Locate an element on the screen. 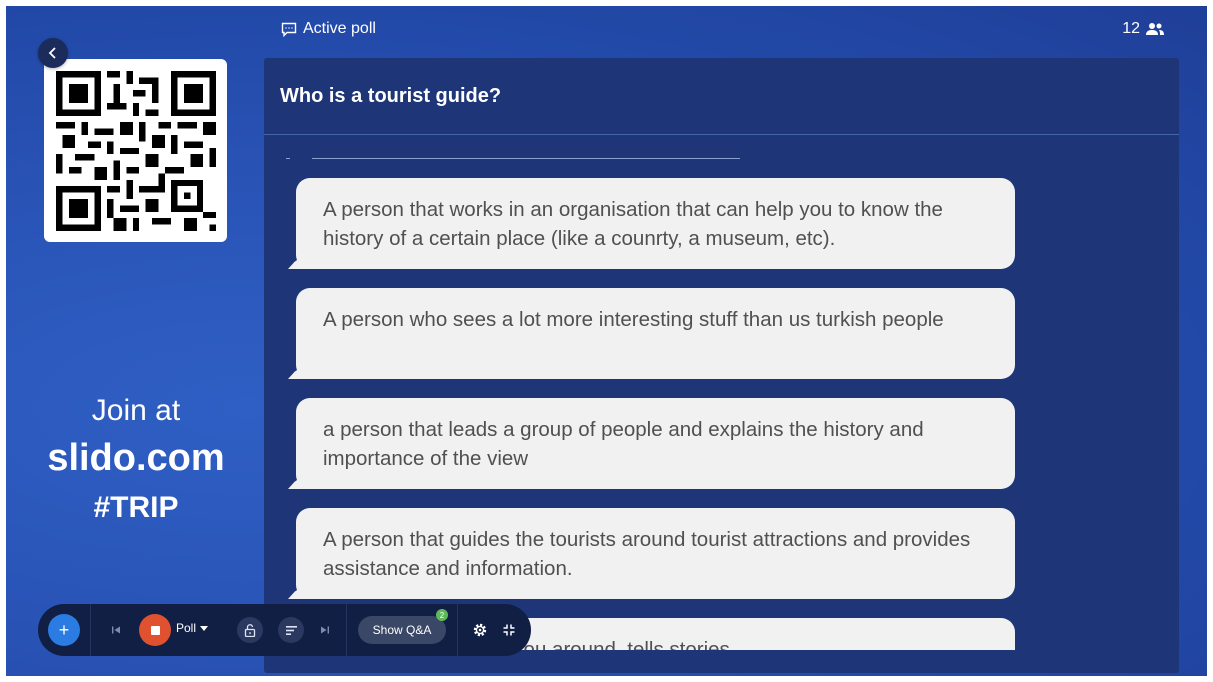 The width and height of the screenshot is (1213, 682). join-instructions: Join at slido.com #TRIP is located at coordinates (136, 460).